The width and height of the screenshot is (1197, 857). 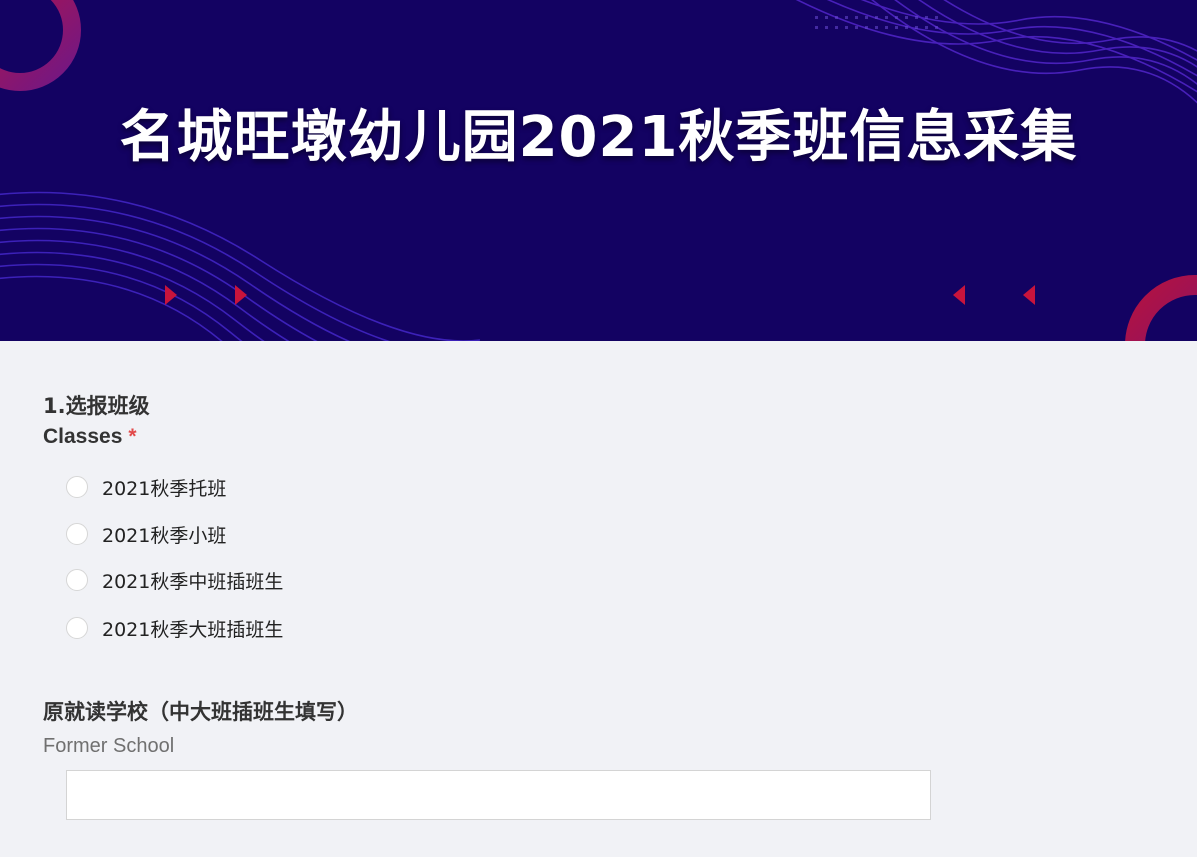 I want to click on radio-option-label: 2021秋季中班插班生, so click(x=193, y=581).